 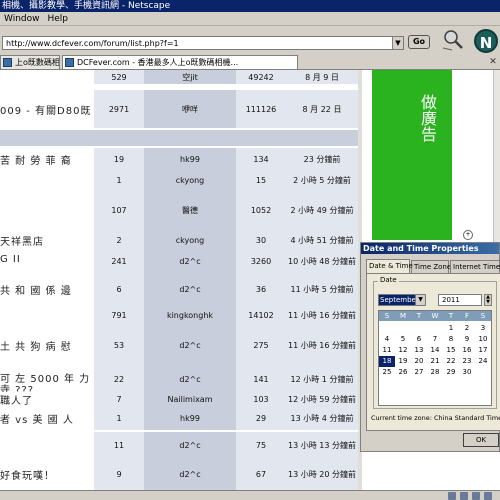 I want to click on thread-title: 苦 耐 勞 菲 裔, so click(x=46, y=159).